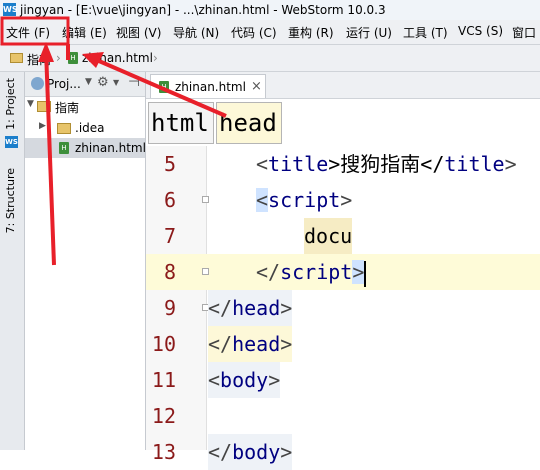 This screenshot has width=540, height=470. I want to click on code-line: 13 </body>, so click(343, 452).